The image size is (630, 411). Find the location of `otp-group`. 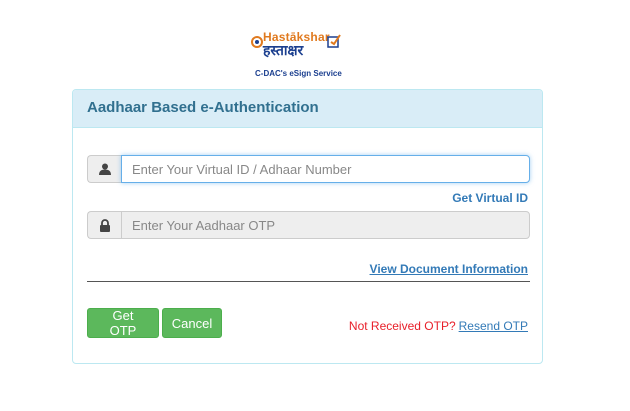

otp-group is located at coordinates (308, 225).